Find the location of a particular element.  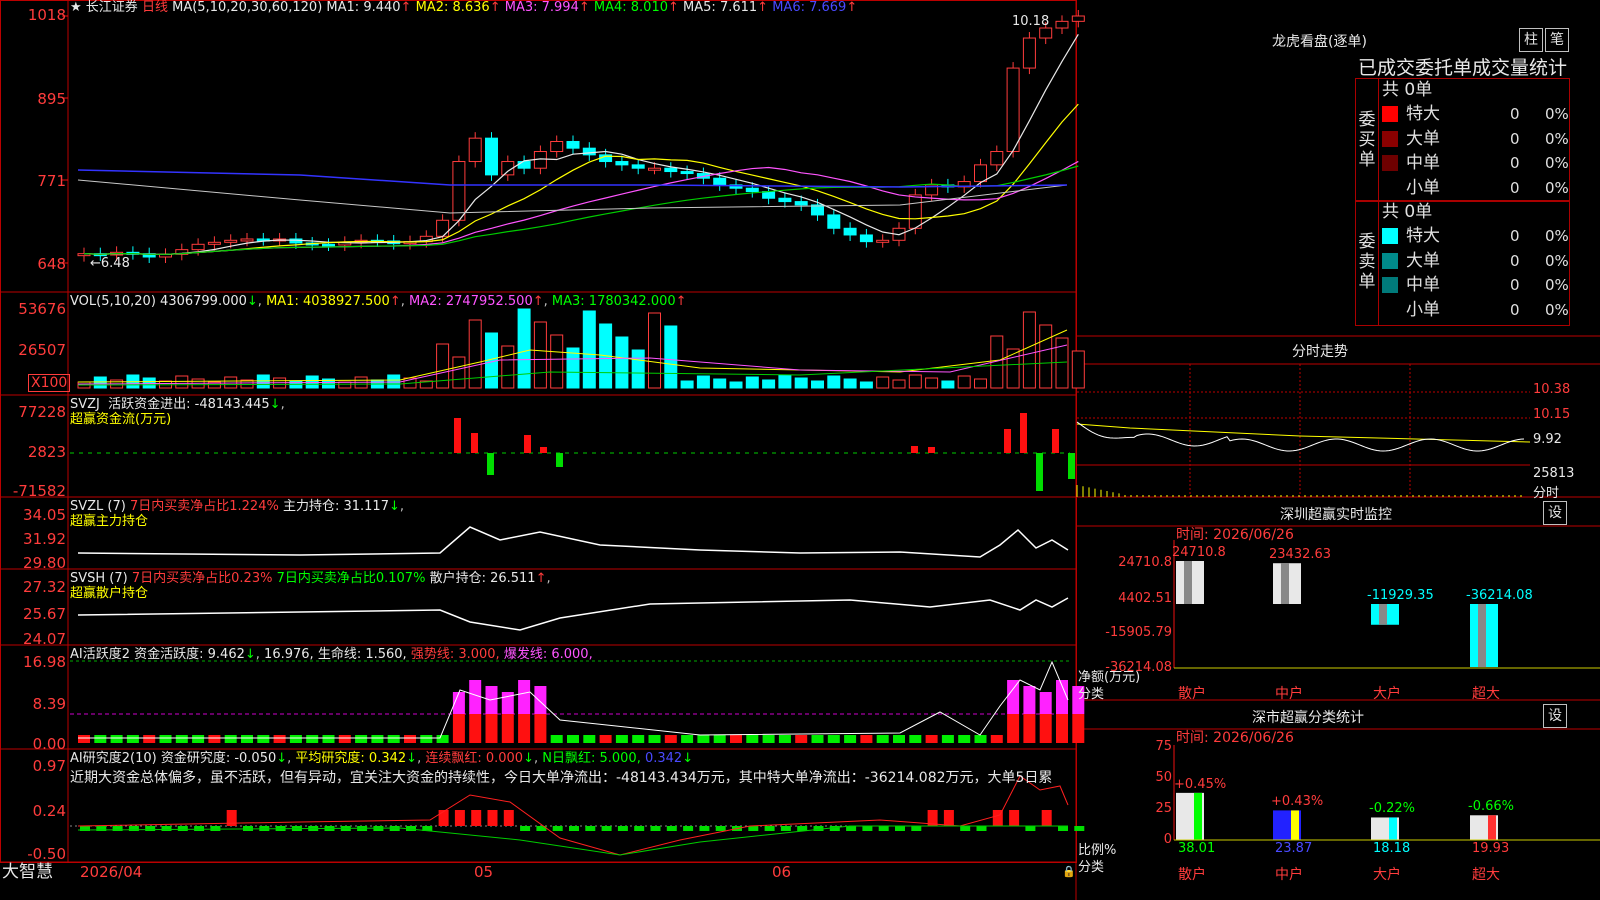

sz-class-settings-button: 设 is located at coordinates (1555, 716).